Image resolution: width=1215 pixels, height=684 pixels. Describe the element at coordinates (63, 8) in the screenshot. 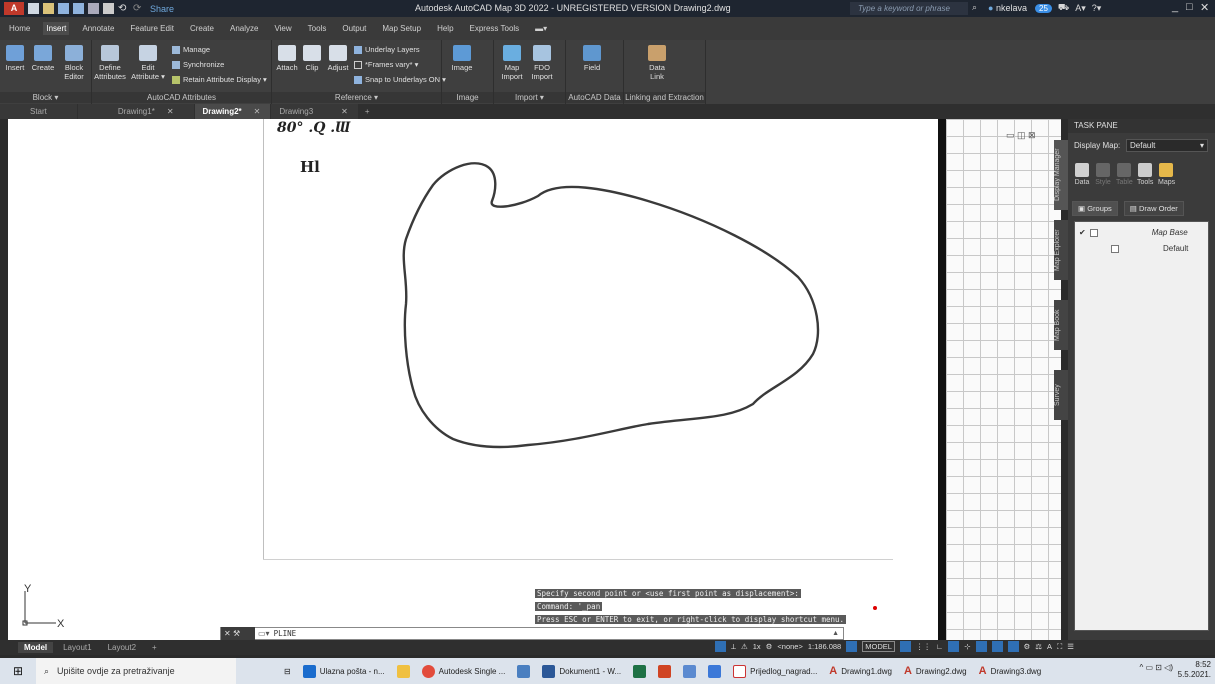

I see `save-icon` at that location.